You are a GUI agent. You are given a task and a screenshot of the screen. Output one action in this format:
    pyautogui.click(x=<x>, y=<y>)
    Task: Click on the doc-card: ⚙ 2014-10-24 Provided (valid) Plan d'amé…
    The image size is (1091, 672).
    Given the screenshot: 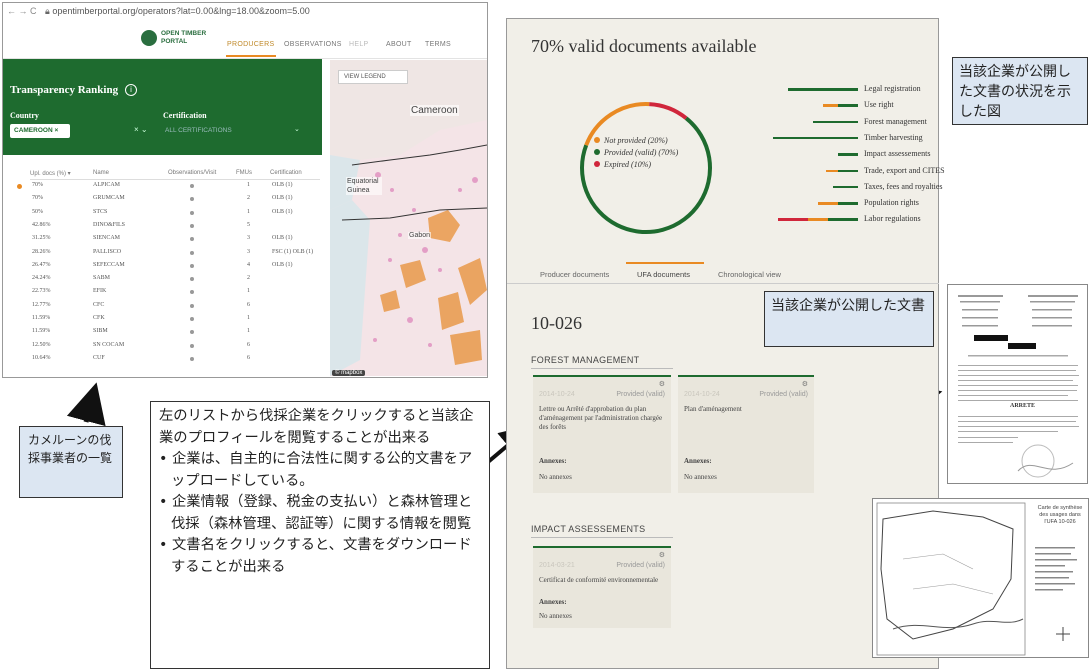 What is the action you would take?
    pyautogui.click(x=746, y=434)
    